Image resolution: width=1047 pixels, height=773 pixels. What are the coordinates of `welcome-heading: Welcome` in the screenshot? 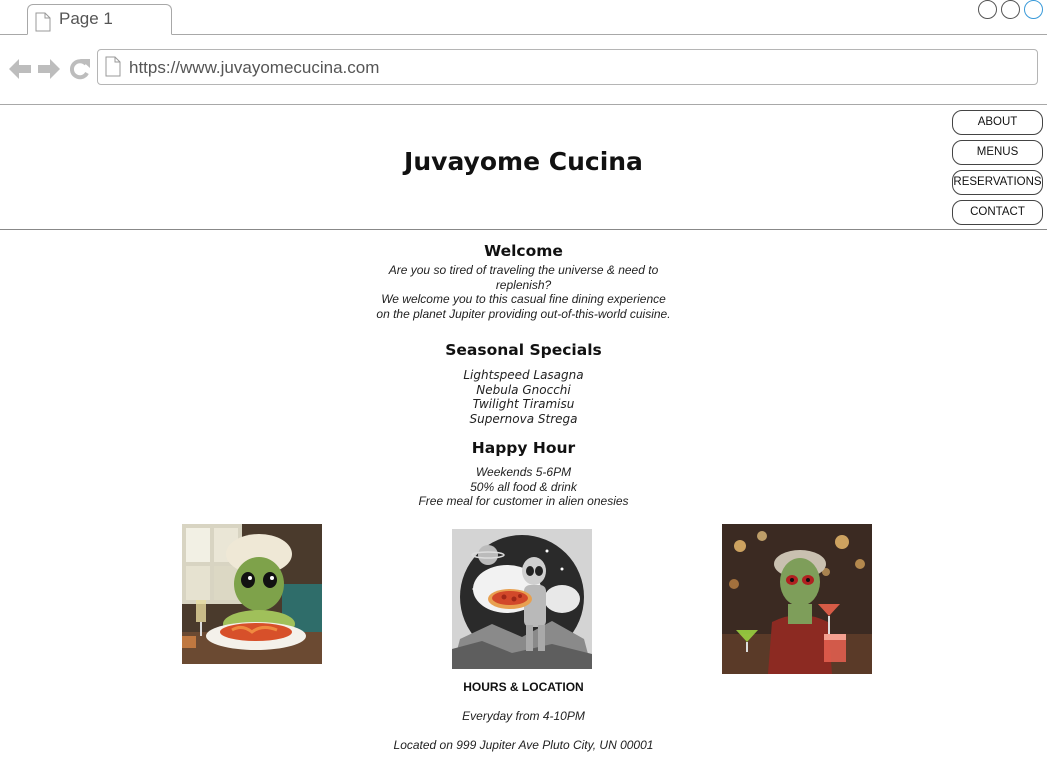 It's located at (523, 251).